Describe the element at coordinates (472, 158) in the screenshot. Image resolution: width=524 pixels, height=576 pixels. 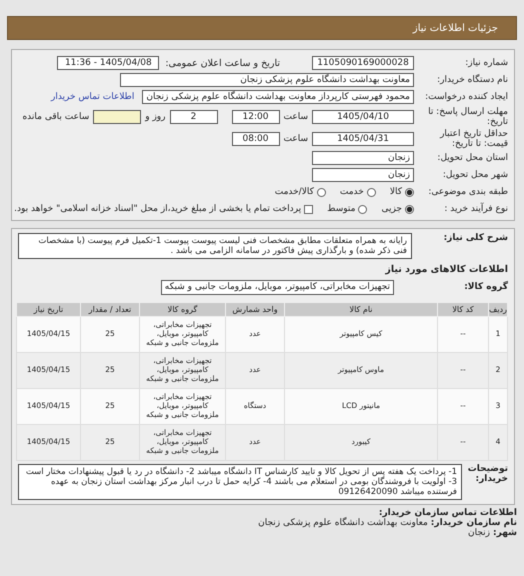
I see `field-label: استان محل تحویل:` at that location.